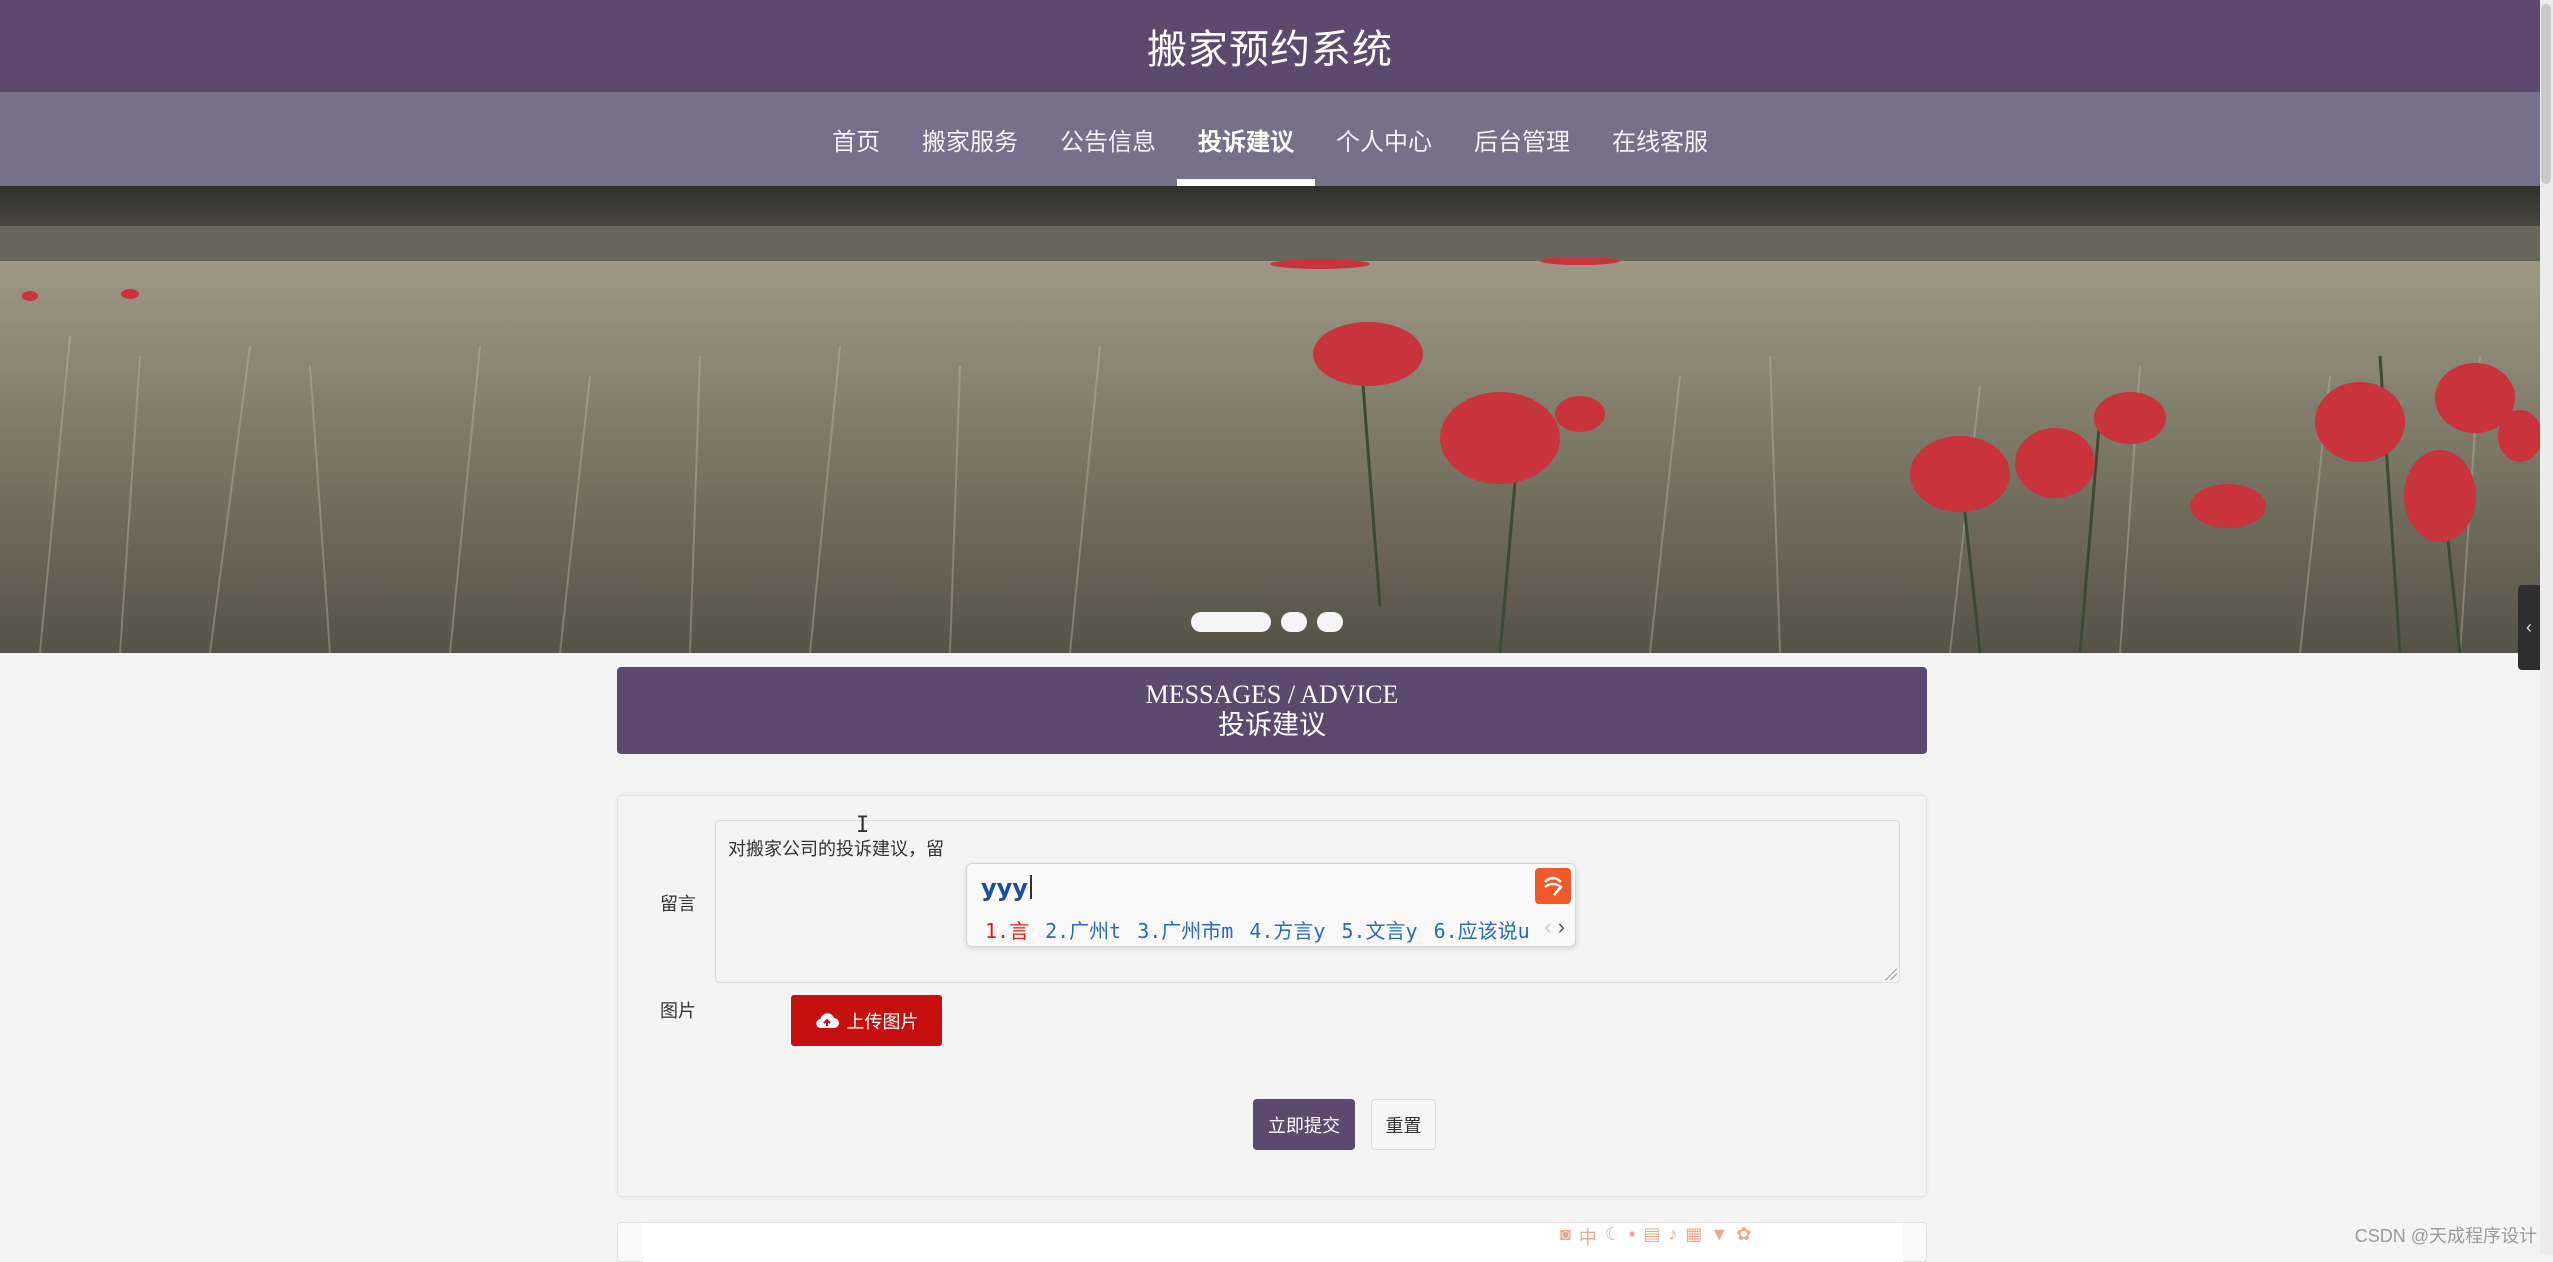 Image resolution: width=2553 pixels, height=1262 pixels. What do you see at coordinates (1482, 929) in the screenshot?
I see `ime-candidate-6: 6.应该说u` at bounding box center [1482, 929].